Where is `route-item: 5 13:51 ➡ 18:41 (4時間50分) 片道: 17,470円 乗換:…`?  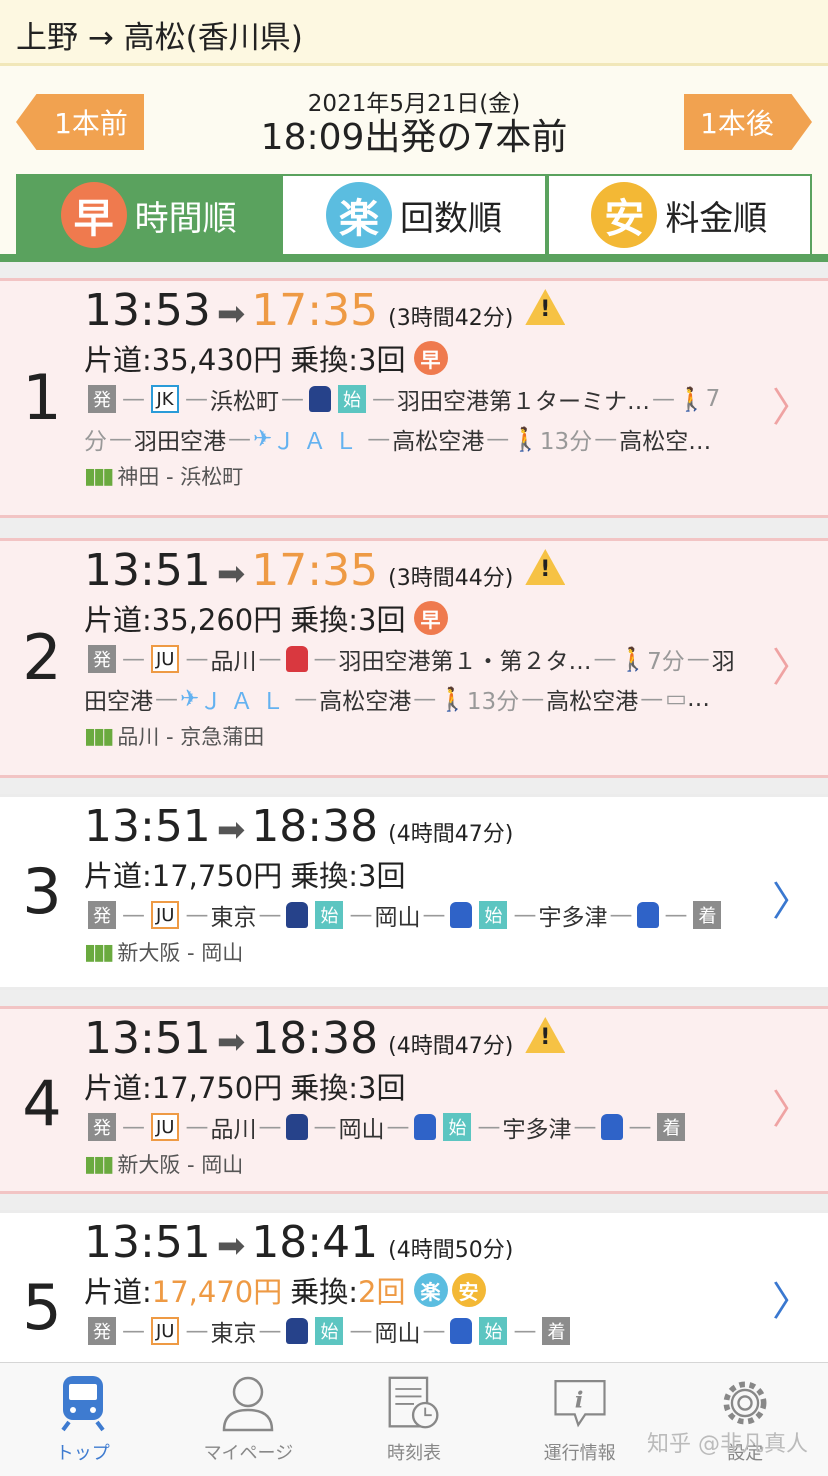 route-item: 5 13:51 ➡ 18:41 (4時間50分) 片道: 17,470円 乗換:… is located at coordinates (414, 1286).